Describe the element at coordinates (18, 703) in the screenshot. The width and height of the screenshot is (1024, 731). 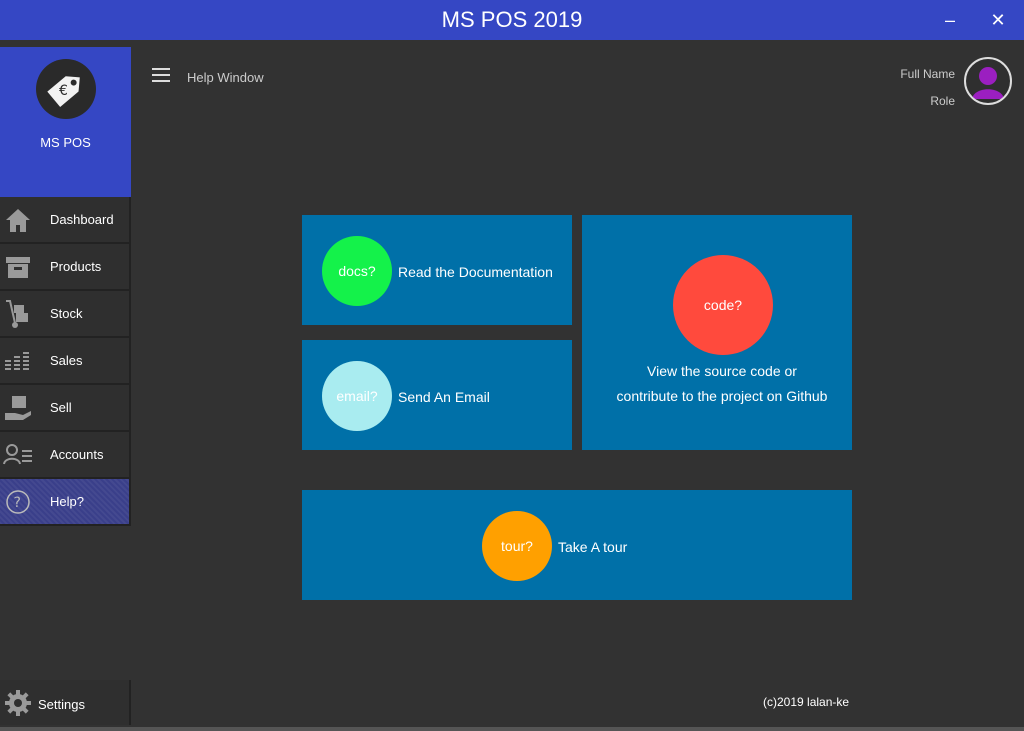
I see `gear-icon` at that location.